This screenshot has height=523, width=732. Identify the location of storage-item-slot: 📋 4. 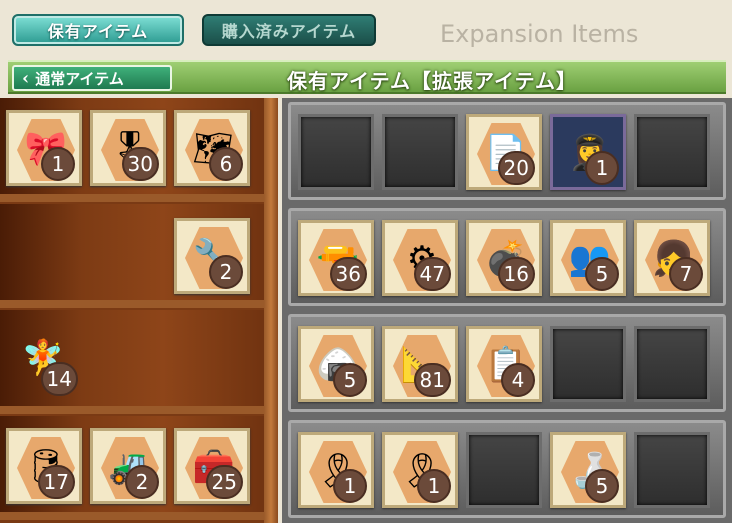
(504, 364).